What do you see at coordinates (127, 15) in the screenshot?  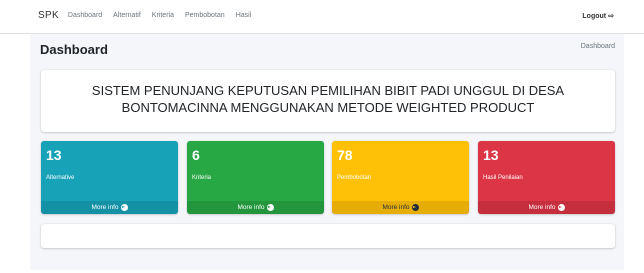 I see `nav-link-alternatif: Alternatif` at bounding box center [127, 15].